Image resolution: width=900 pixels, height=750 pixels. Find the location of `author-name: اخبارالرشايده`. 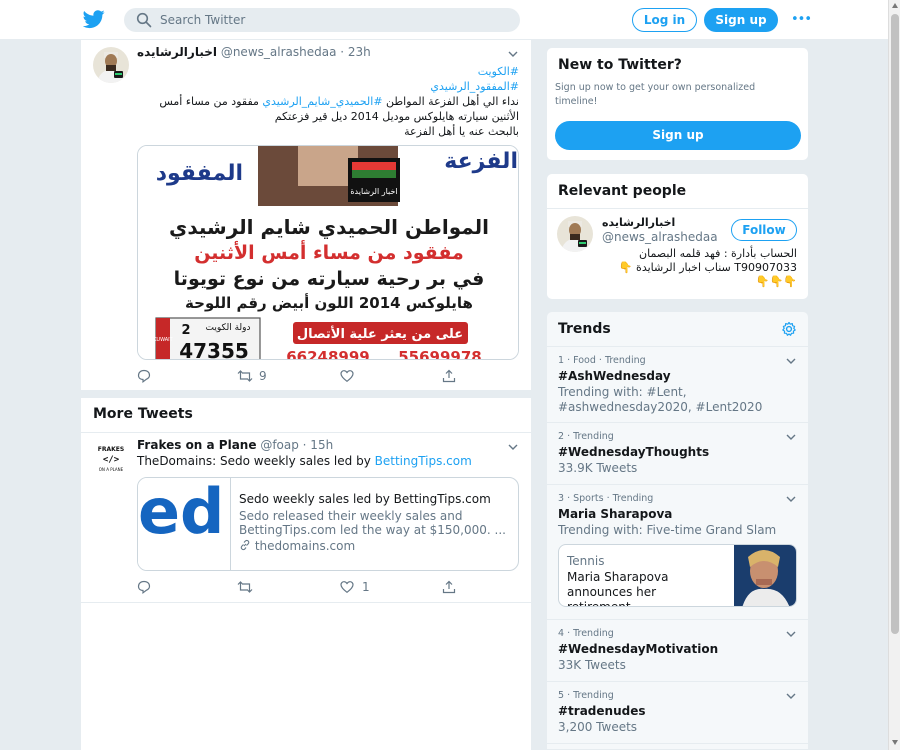

author-name: اخبارالرشايده is located at coordinates (177, 52).